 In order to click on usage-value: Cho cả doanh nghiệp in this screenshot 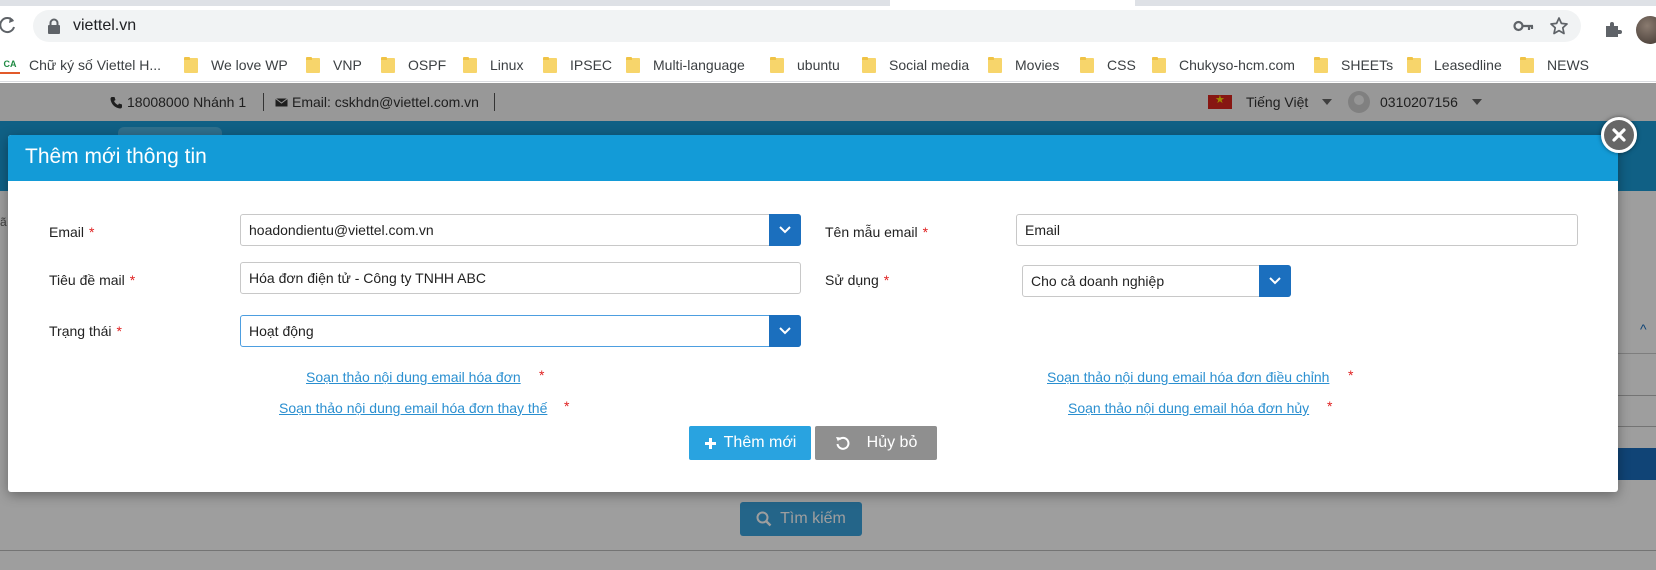, I will do `click(1098, 281)`.